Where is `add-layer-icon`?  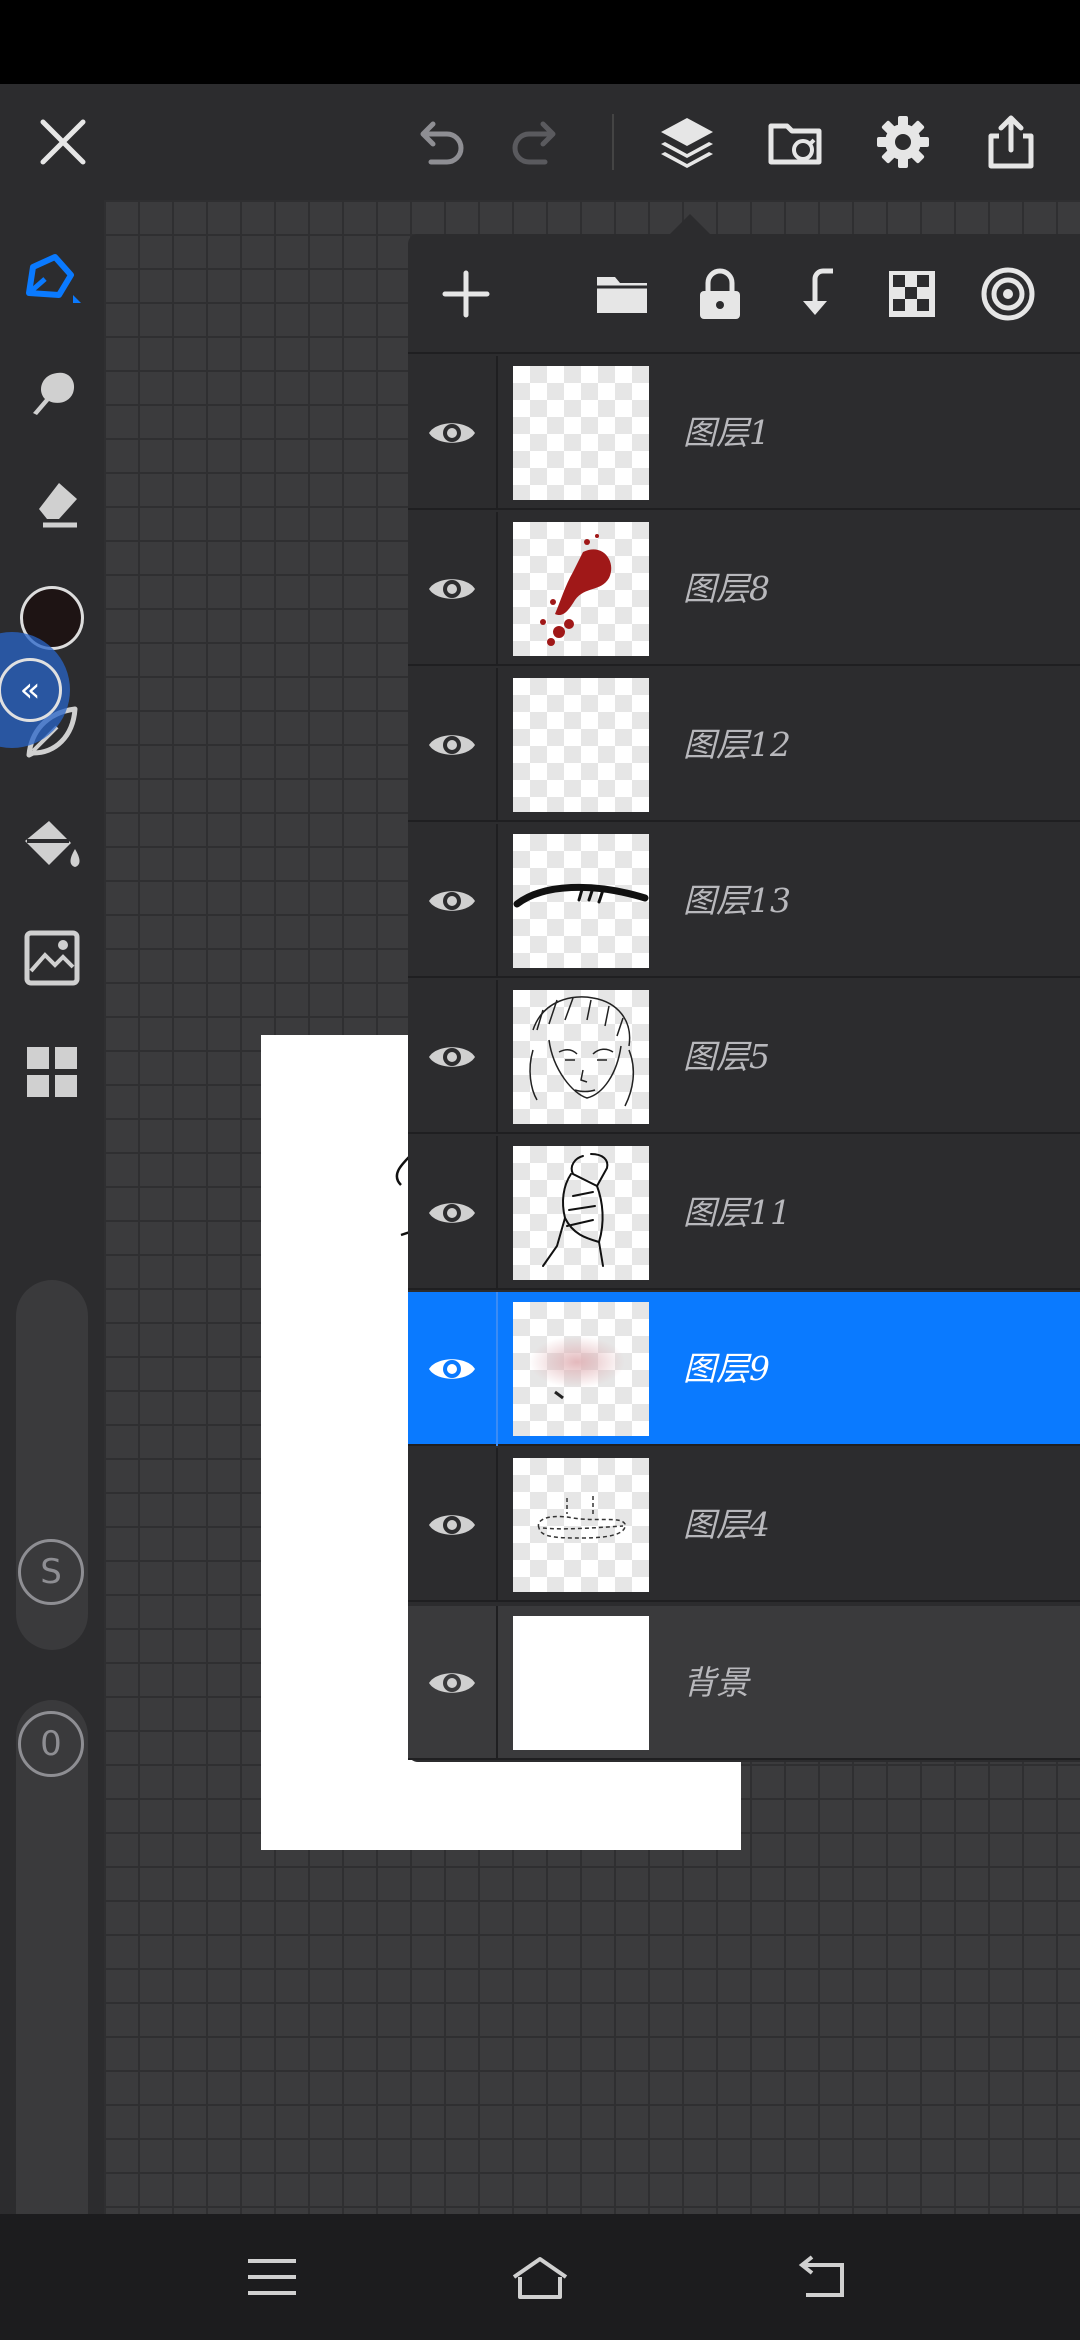
add-layer-icon is located at coordinates (466, 294).